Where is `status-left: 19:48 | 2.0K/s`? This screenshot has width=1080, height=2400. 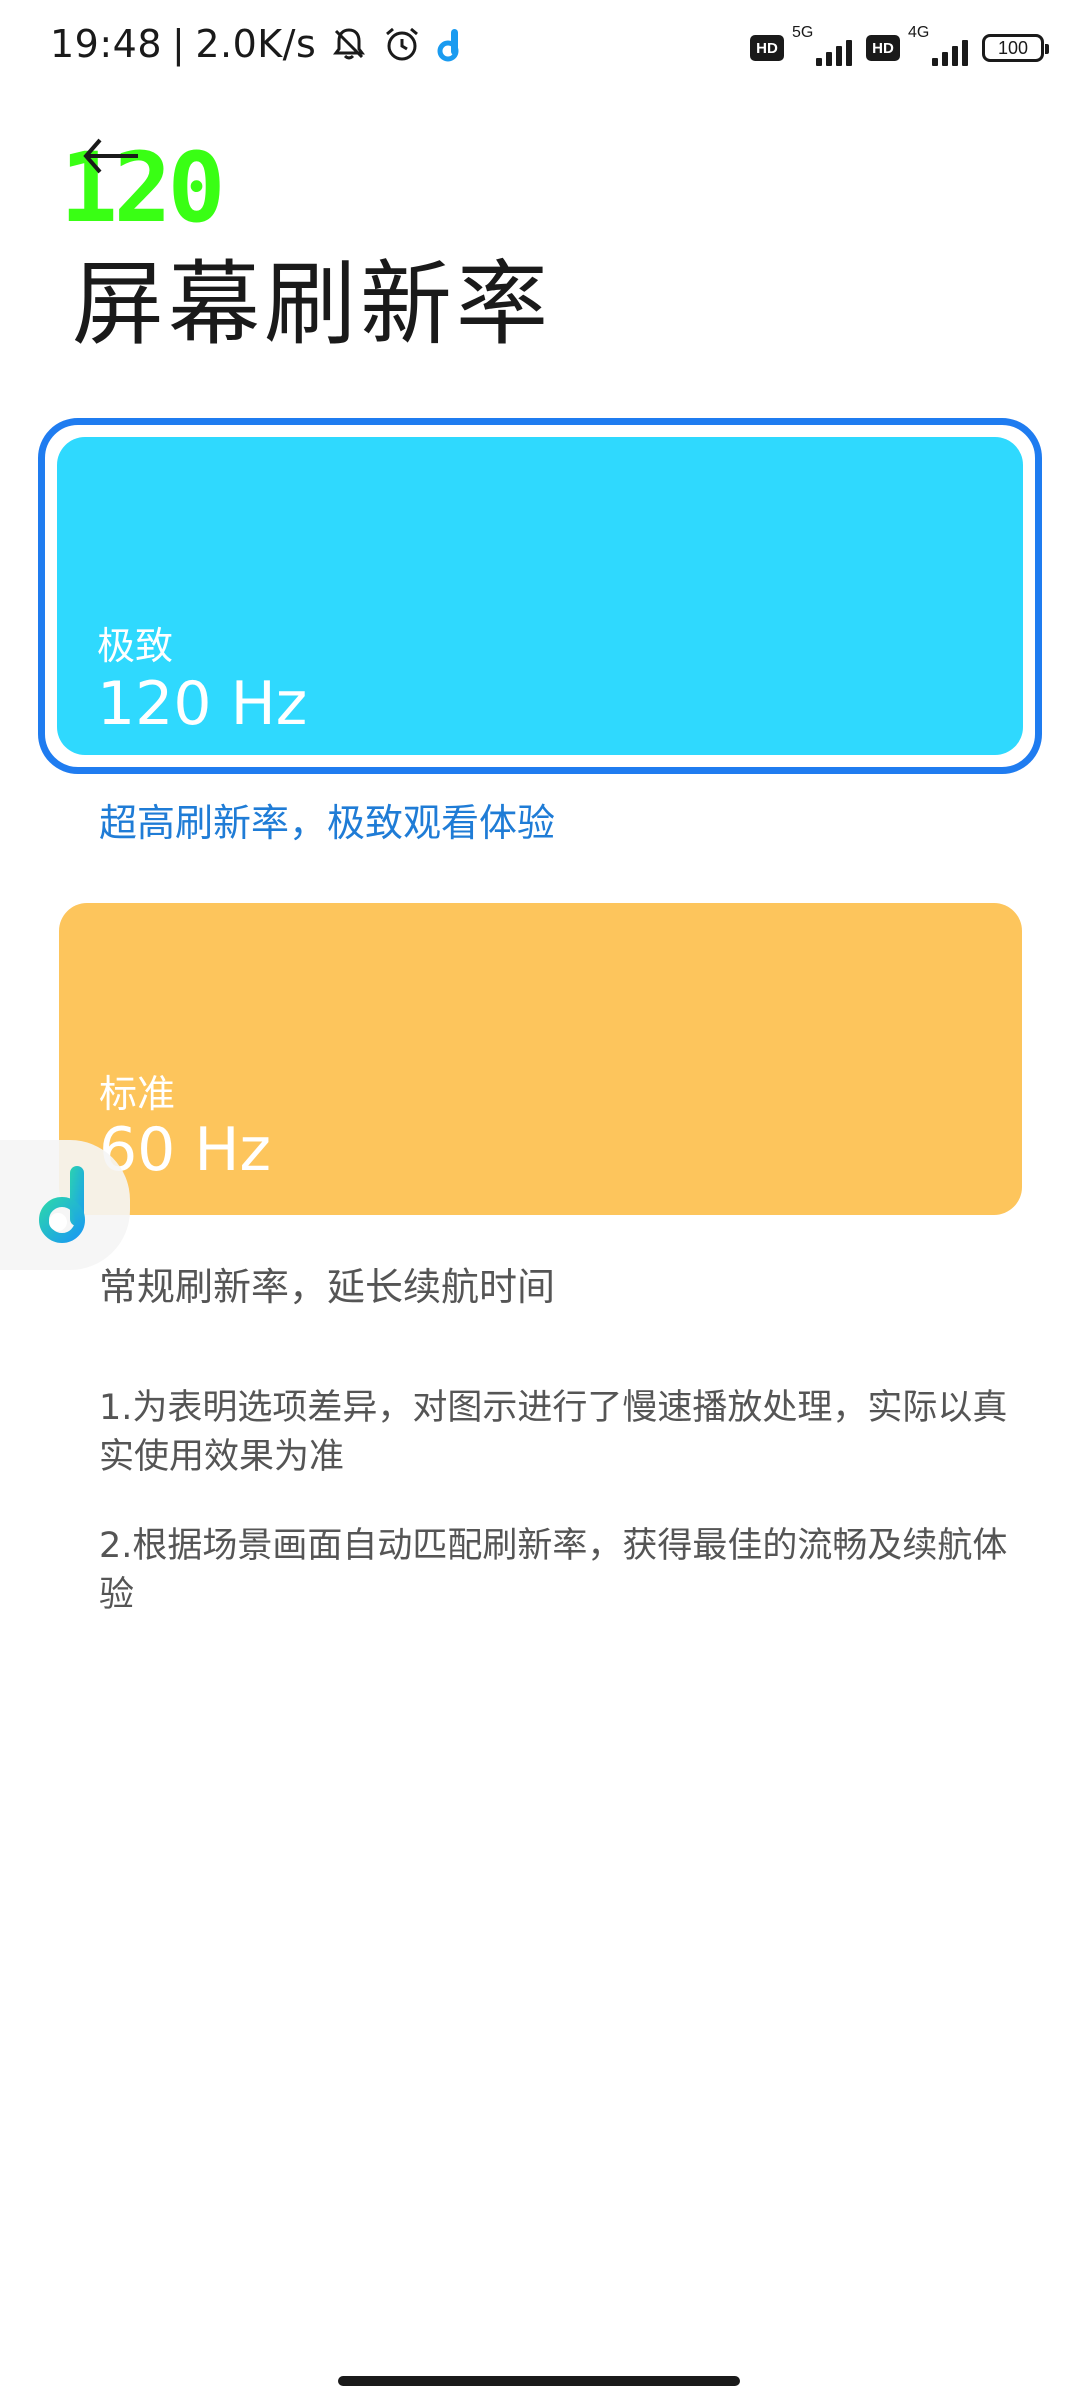
status-left: 19:48 | 2.0K/s is located at coordinates (257, 44).